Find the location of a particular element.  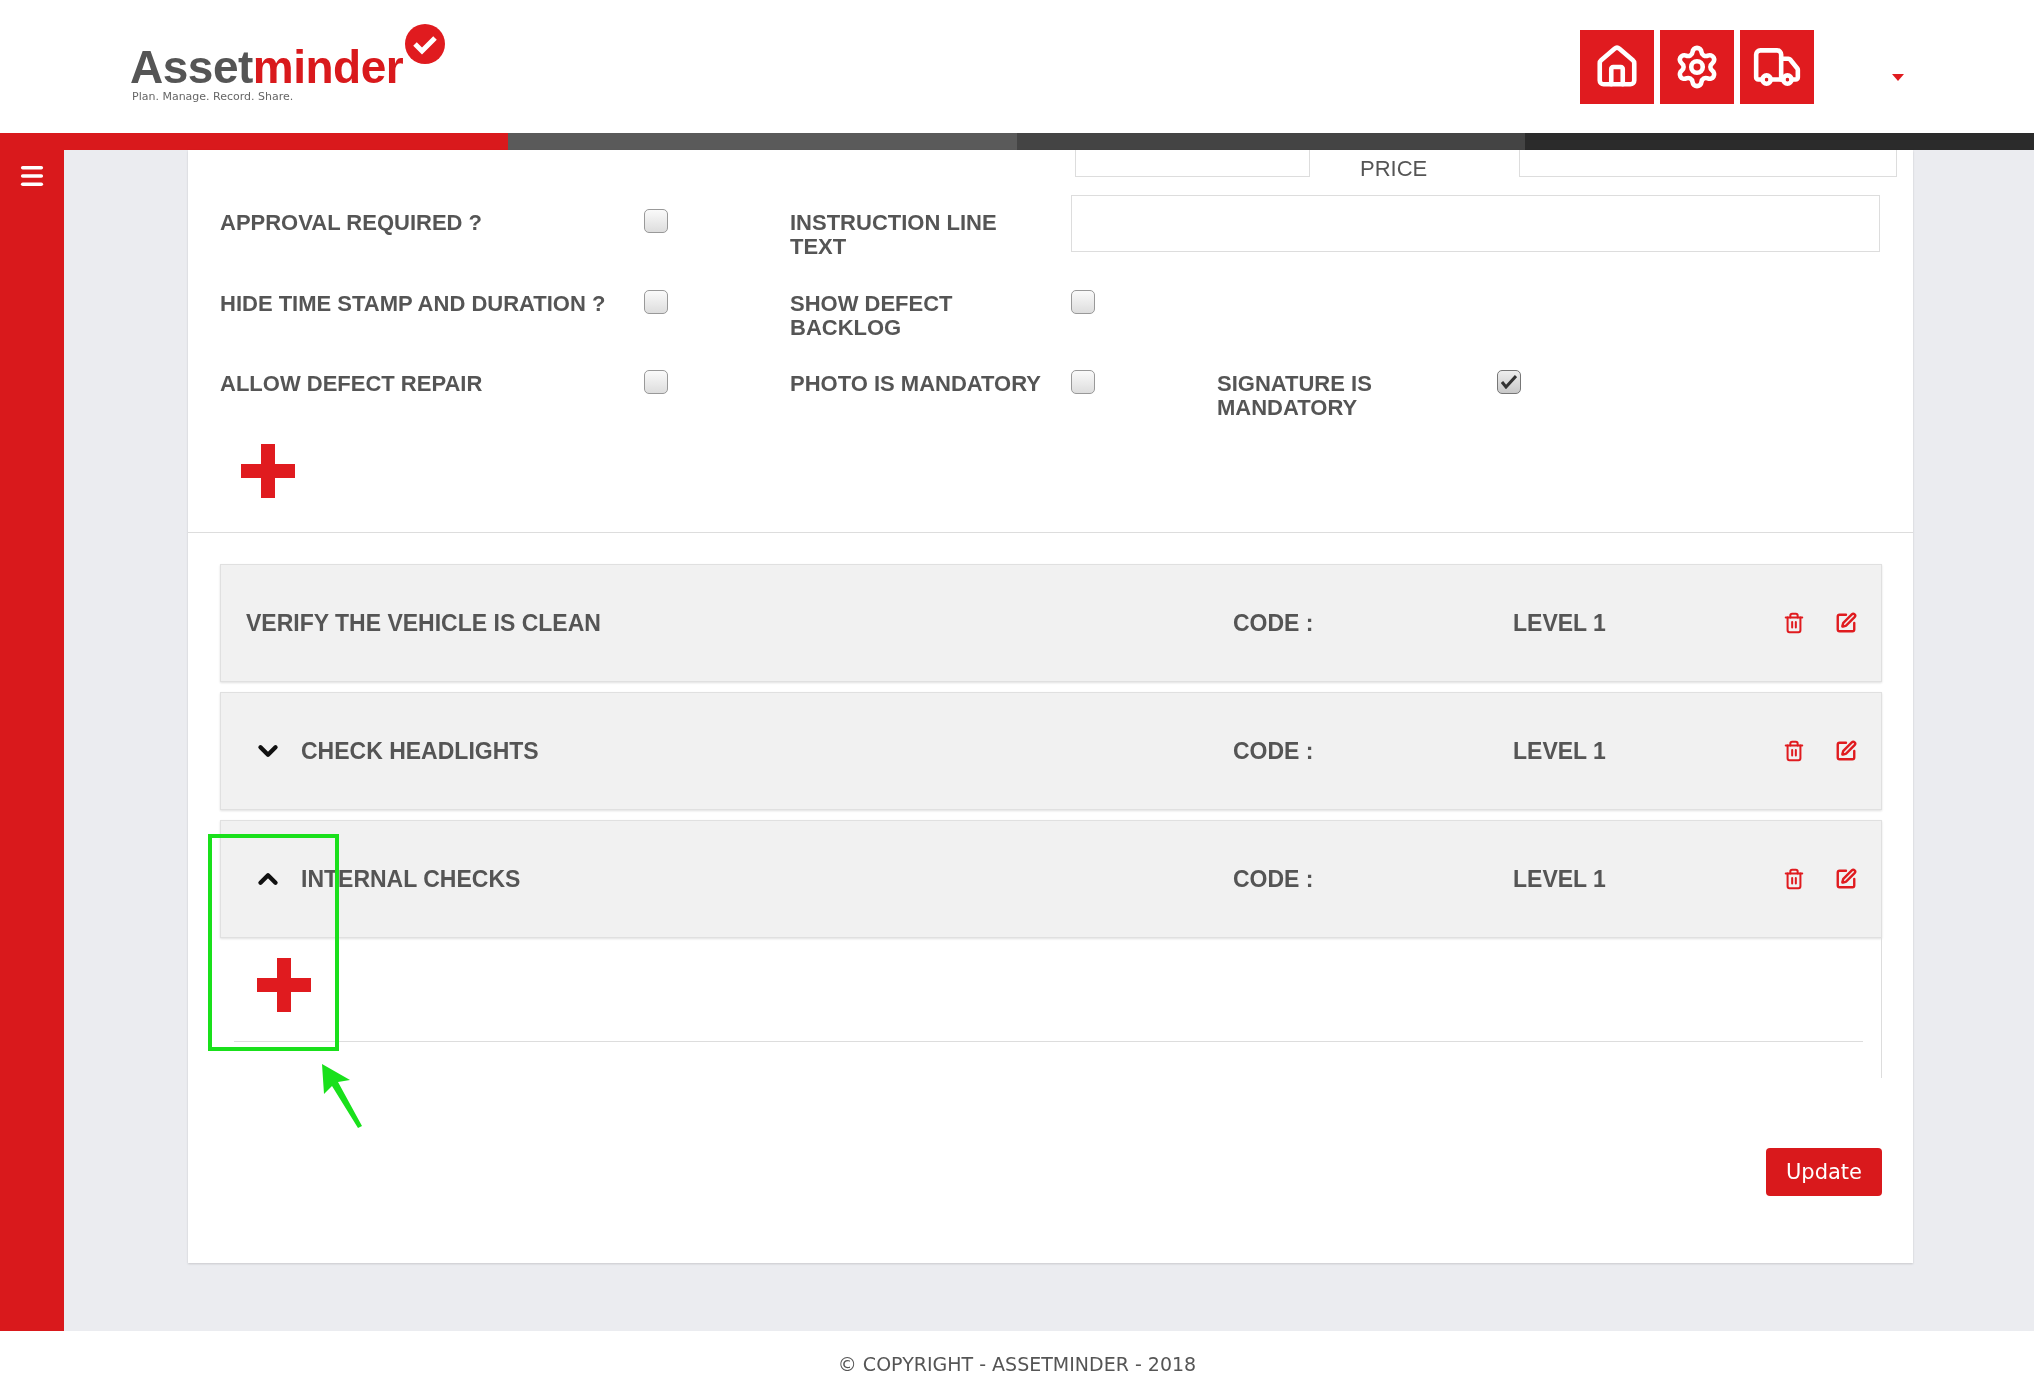

check-title: VERIFY THE VEHICLE IS CLEAN is located at coordinates (424, 623).